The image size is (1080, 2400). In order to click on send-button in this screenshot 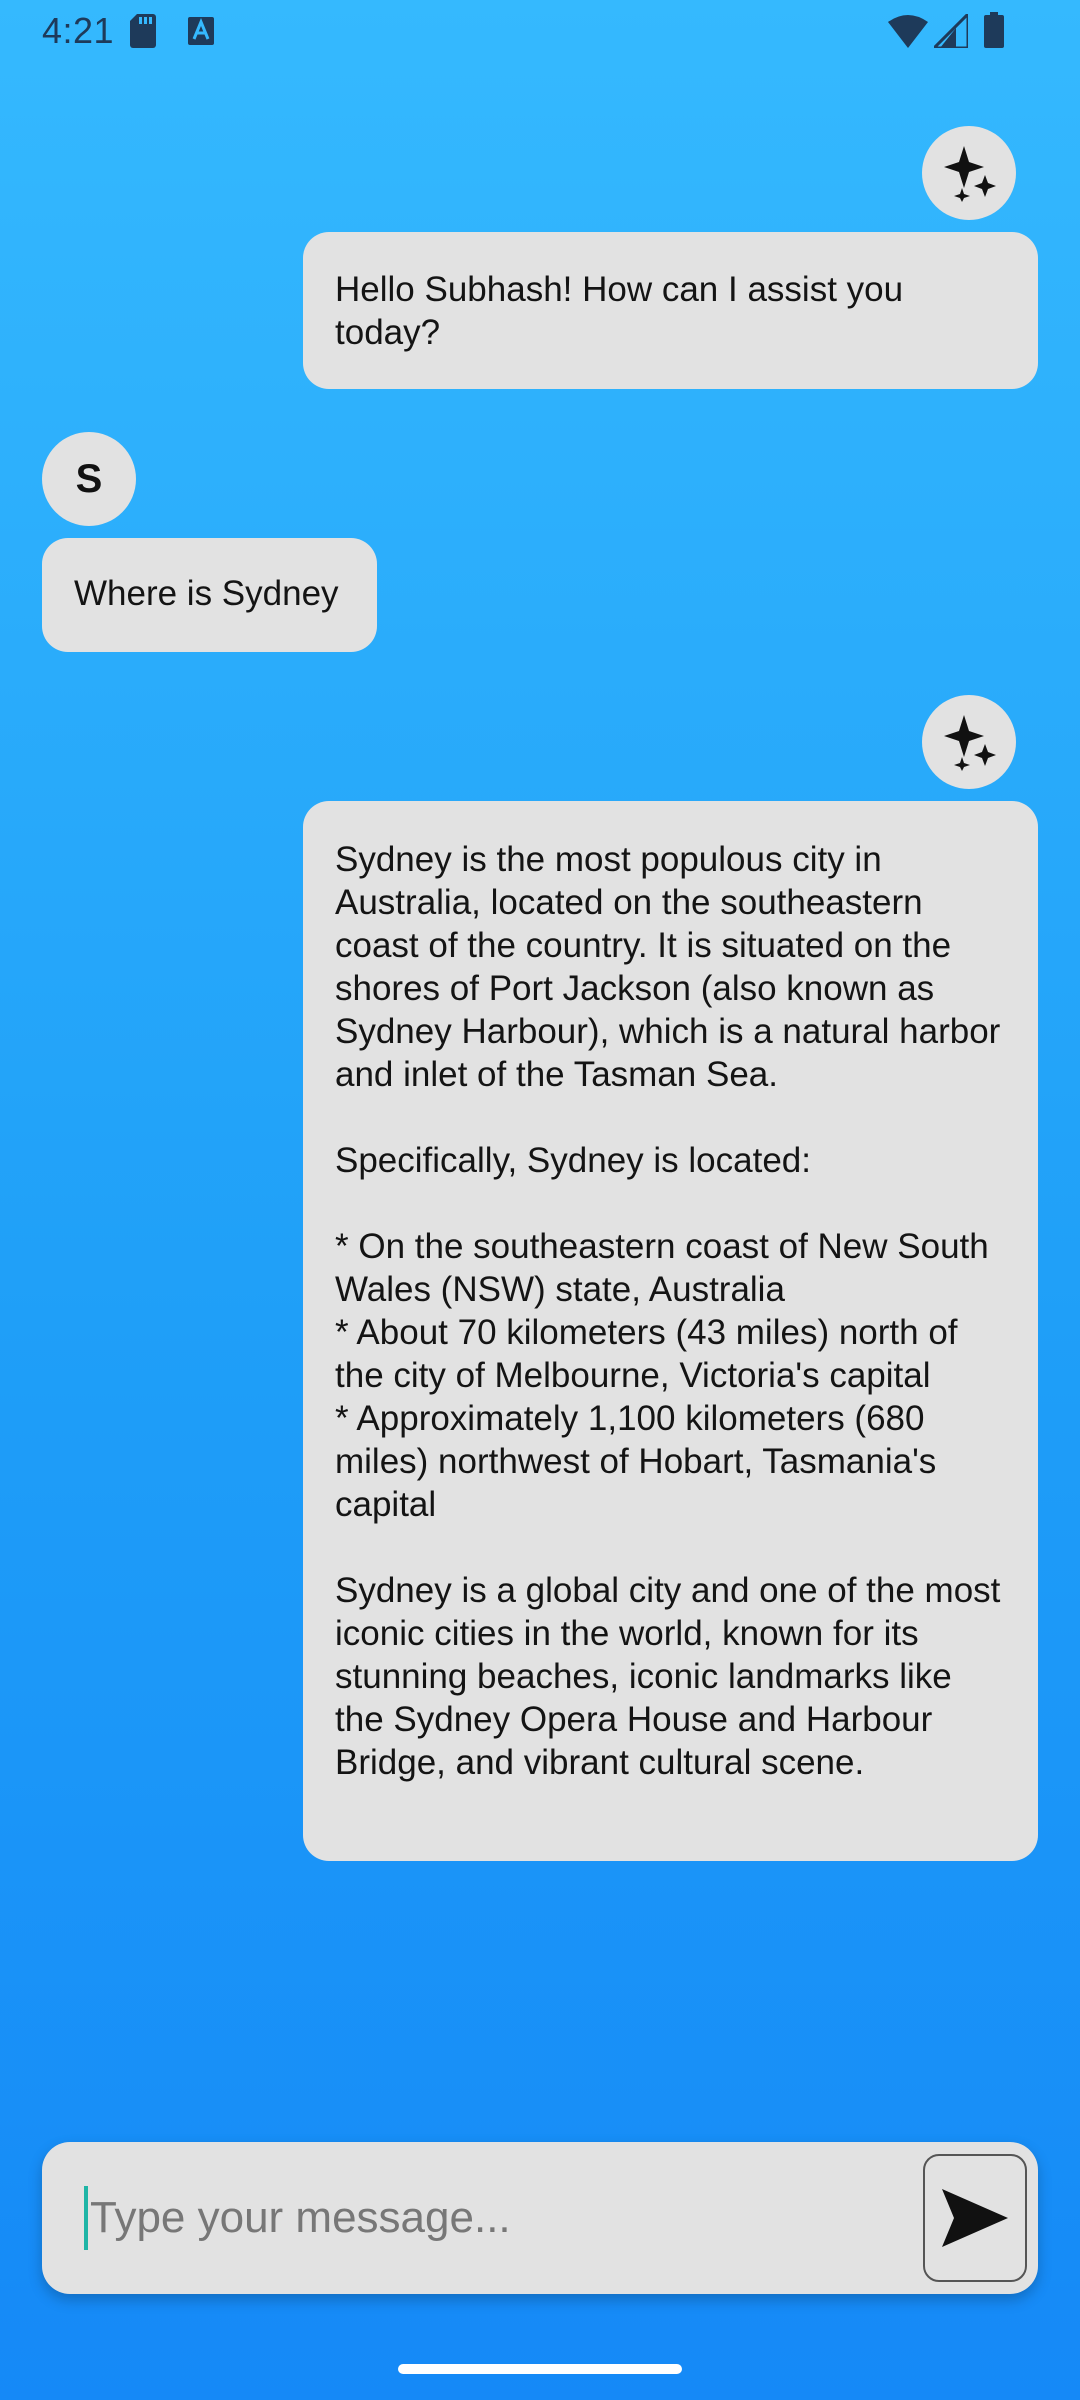, I will do `click(975, 2218)`.